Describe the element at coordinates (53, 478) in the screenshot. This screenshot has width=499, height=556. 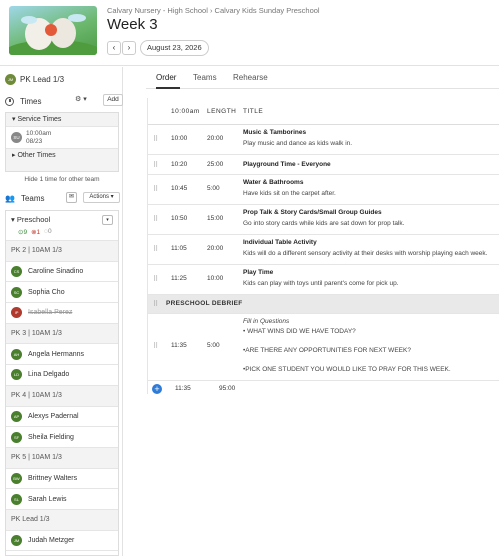
I see `member-name: Brittney Walters` at that location.